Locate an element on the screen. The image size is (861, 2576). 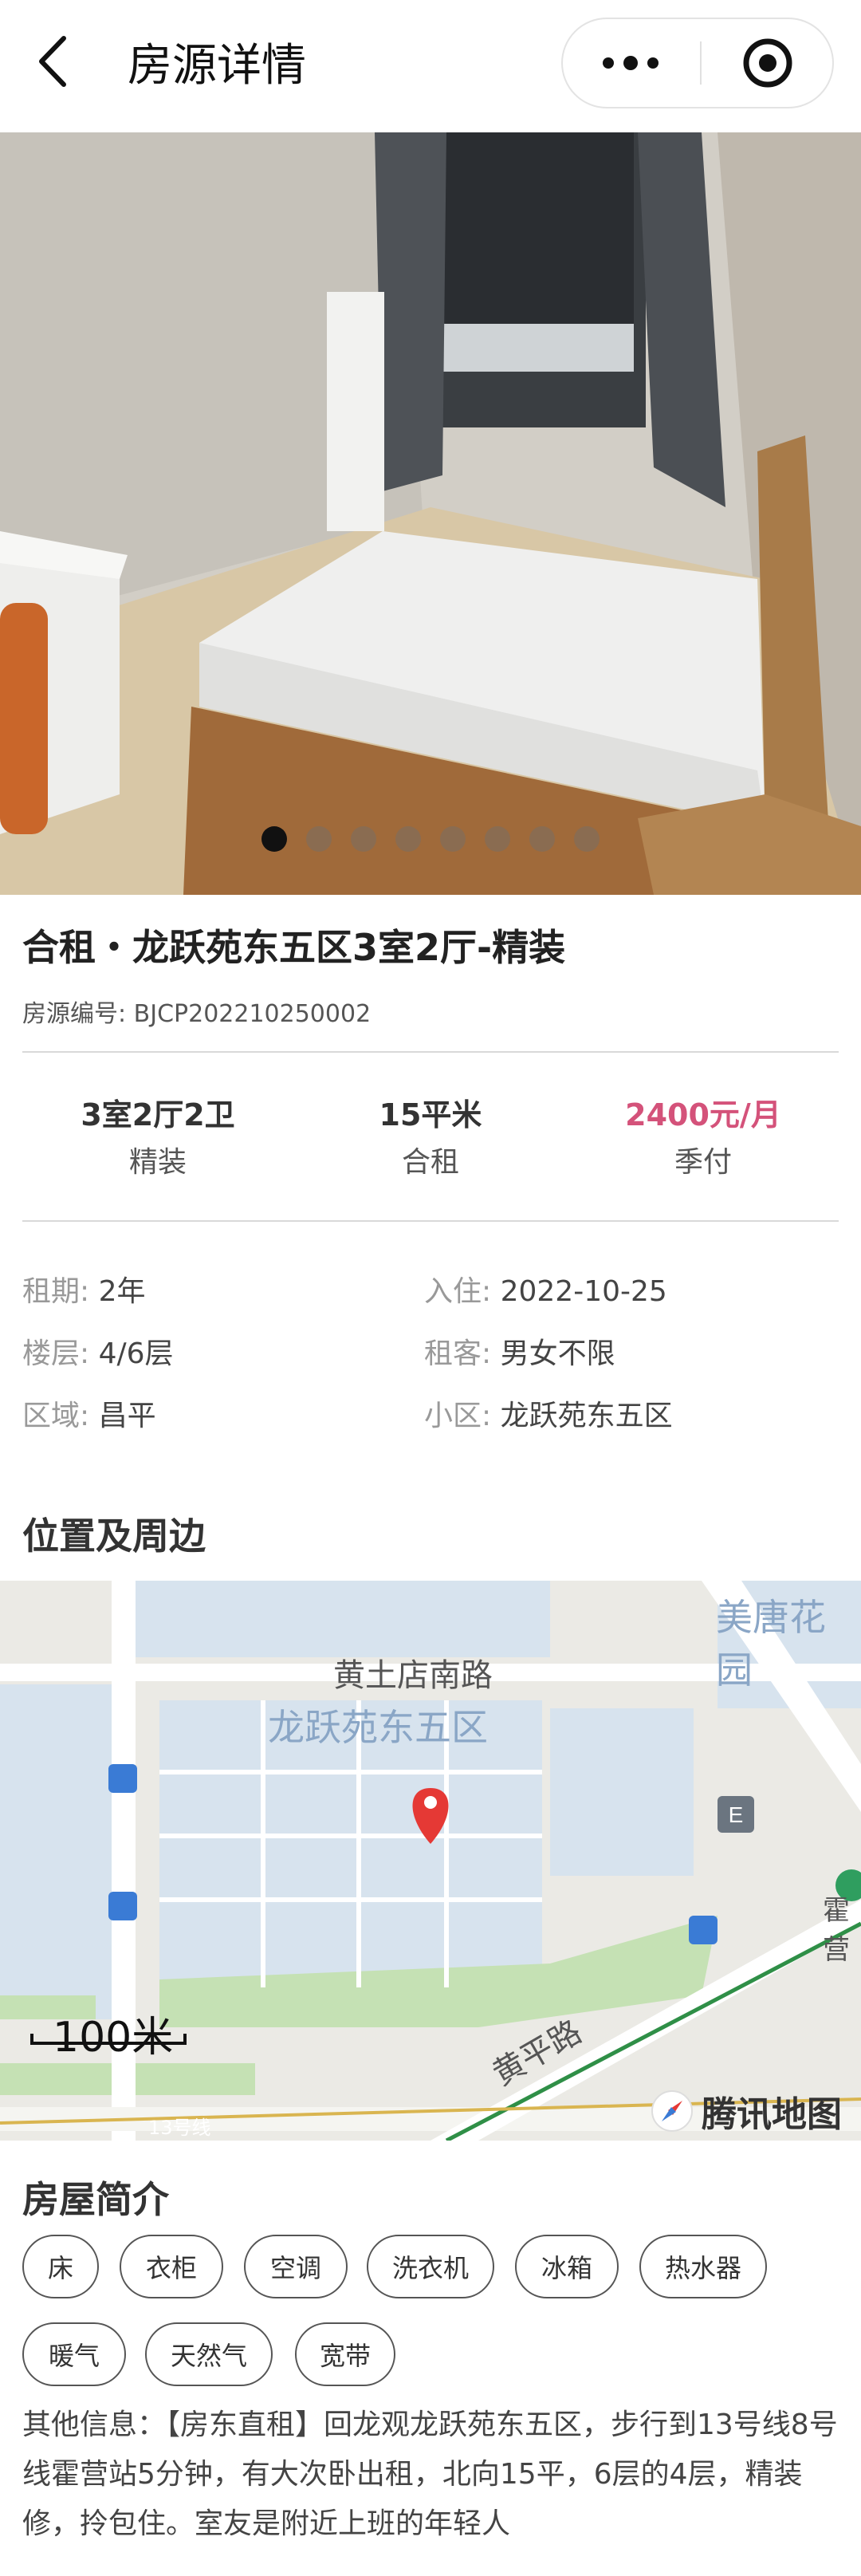
stat-layout: 3室2厅2卫 精装 is located at coordinates (157, 1139).